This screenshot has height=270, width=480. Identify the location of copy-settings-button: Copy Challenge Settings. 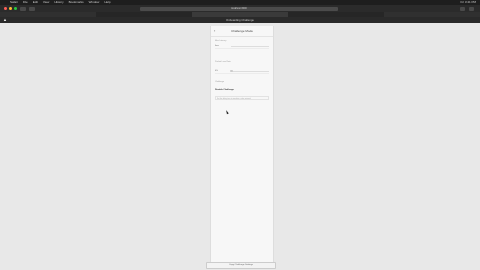
(241, 265).